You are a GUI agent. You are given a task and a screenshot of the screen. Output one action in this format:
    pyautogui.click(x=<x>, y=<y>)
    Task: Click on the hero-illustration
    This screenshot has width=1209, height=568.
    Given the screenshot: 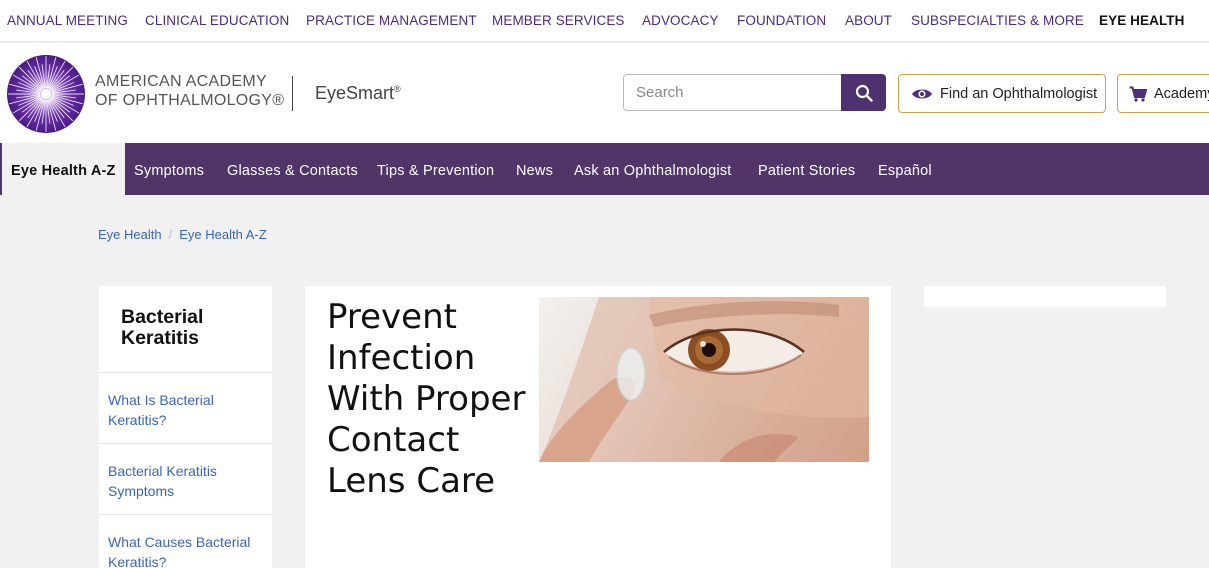 What is the action you would take?
    pyautogui.click(x=704, y=379)
    